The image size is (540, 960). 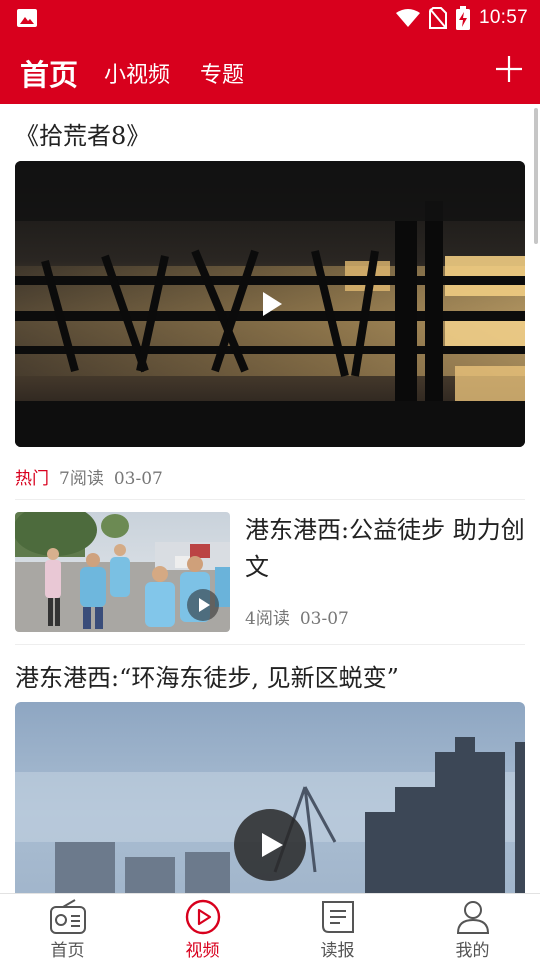 What do you see at coordinates (270, 70) in the screenshot?
I see `top-nav: 首页 小视频 专题` at bounding box center [270, 70].